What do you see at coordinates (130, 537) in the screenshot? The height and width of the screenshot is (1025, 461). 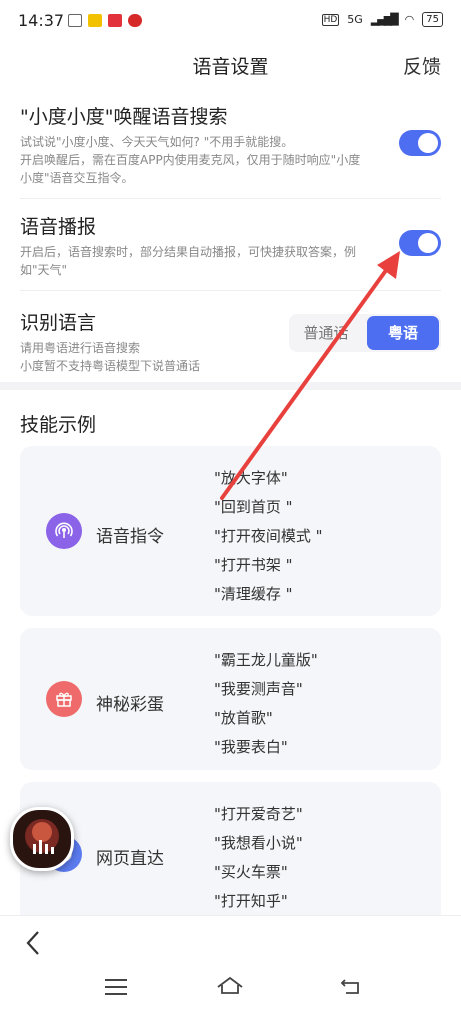 I see `card-name: 语音指令` at bounding box center [130, 537].